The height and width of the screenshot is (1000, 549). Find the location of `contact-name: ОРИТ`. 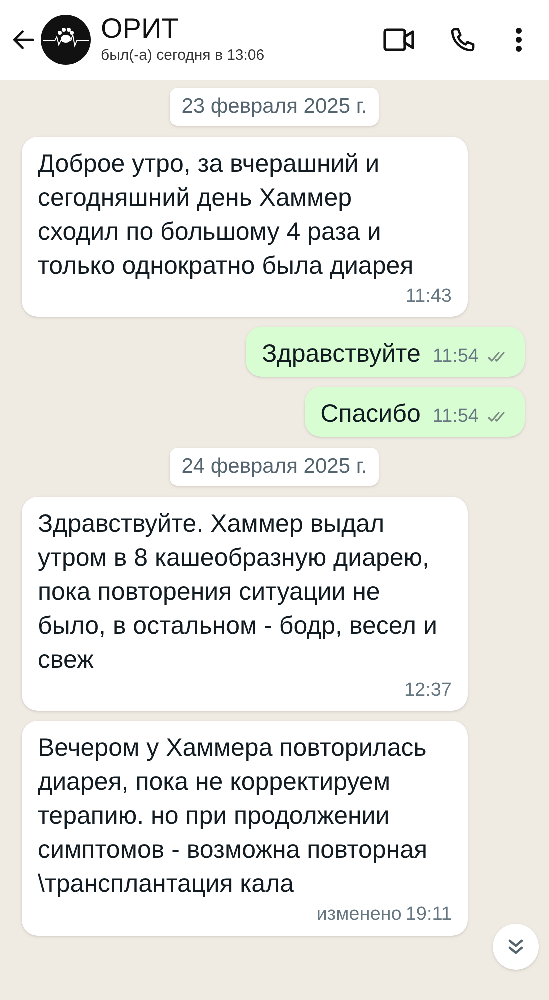

contact-name: ОРИТ is located at coordinates (242, 28).